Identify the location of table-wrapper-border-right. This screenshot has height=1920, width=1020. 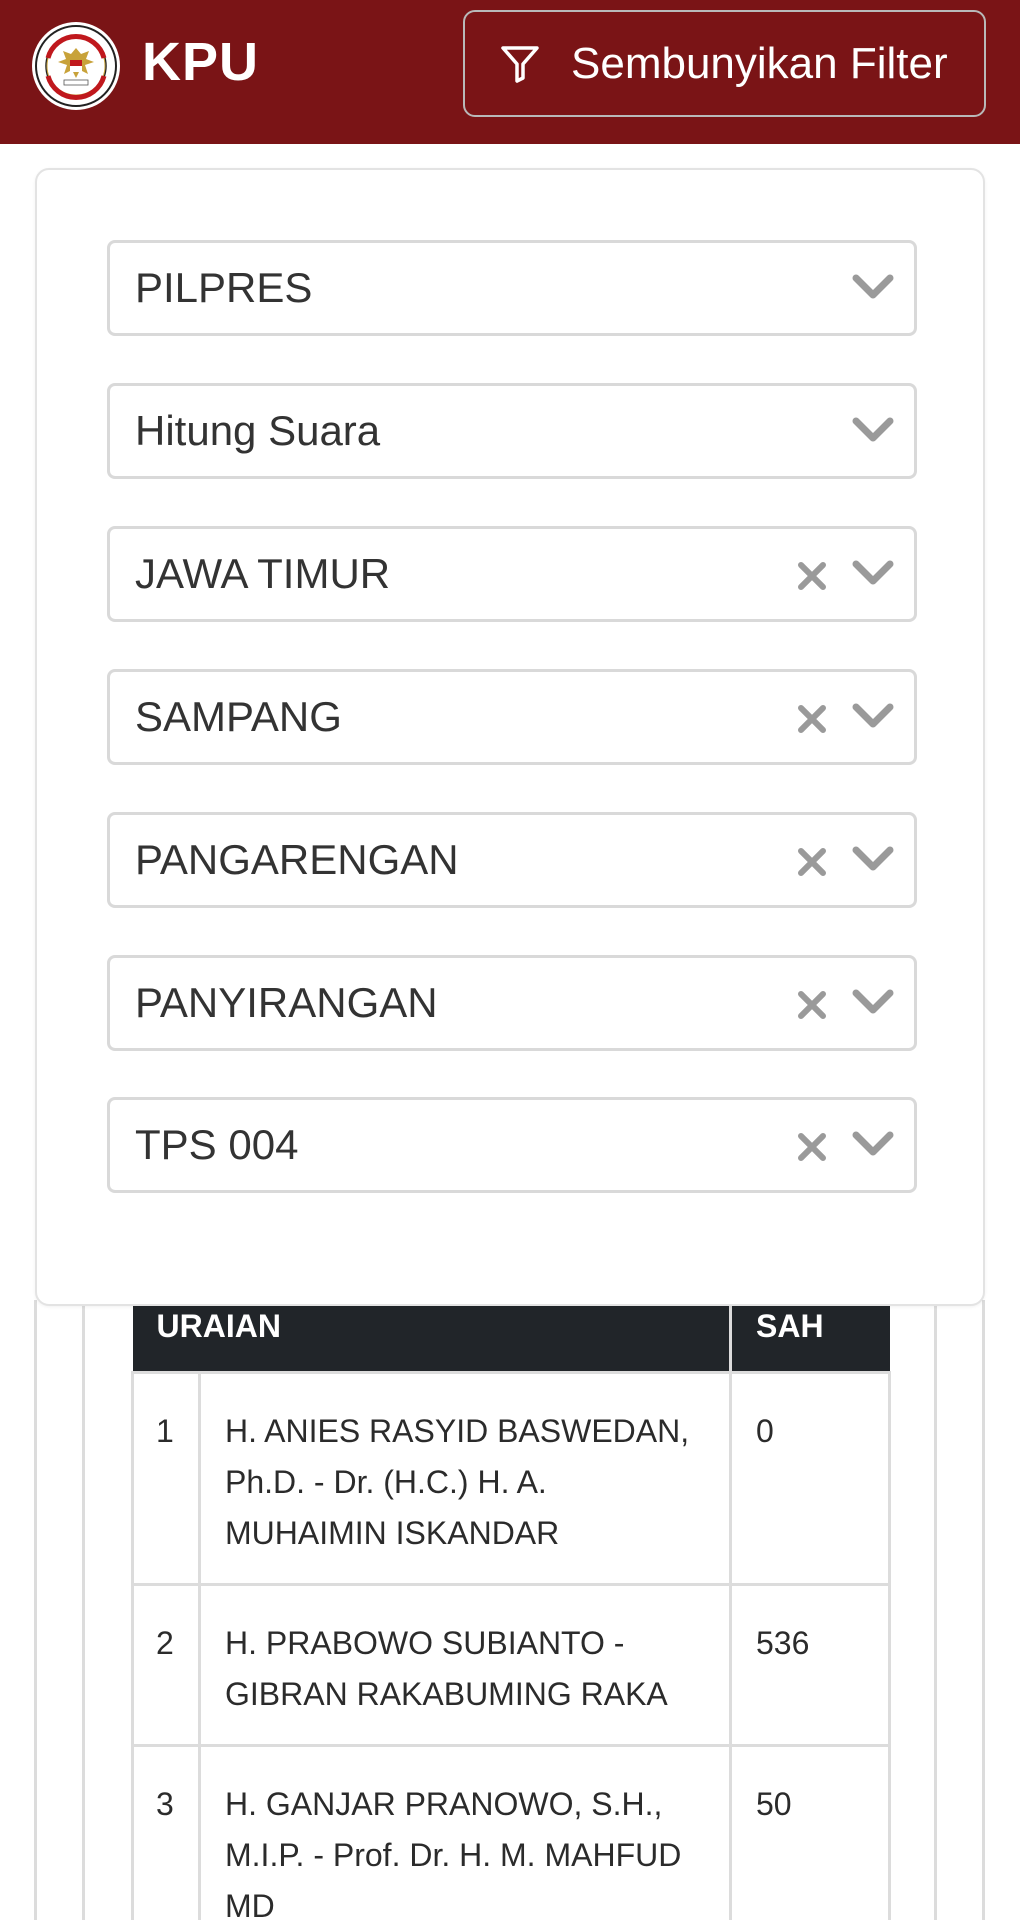
(935, 1610).